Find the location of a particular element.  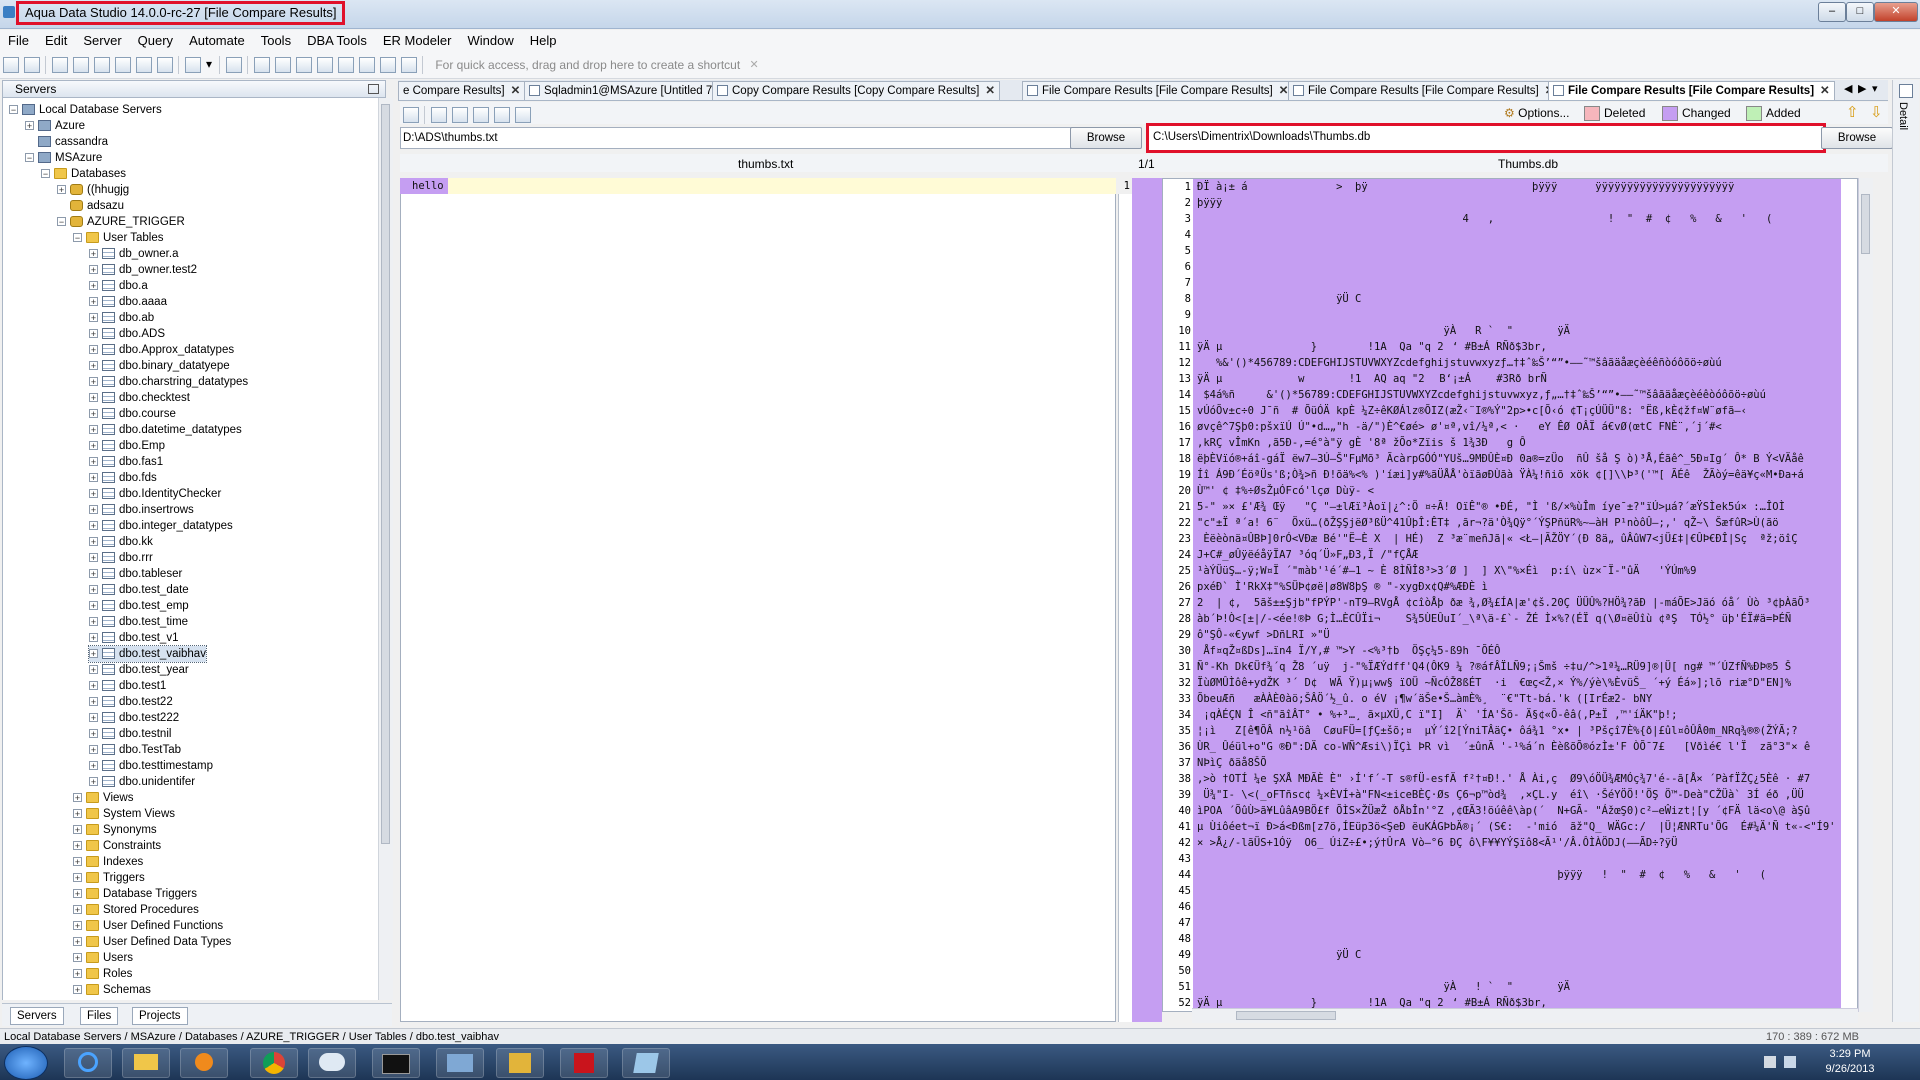

tree-node: + dbo.testnil is located at coordinates (130, 734).